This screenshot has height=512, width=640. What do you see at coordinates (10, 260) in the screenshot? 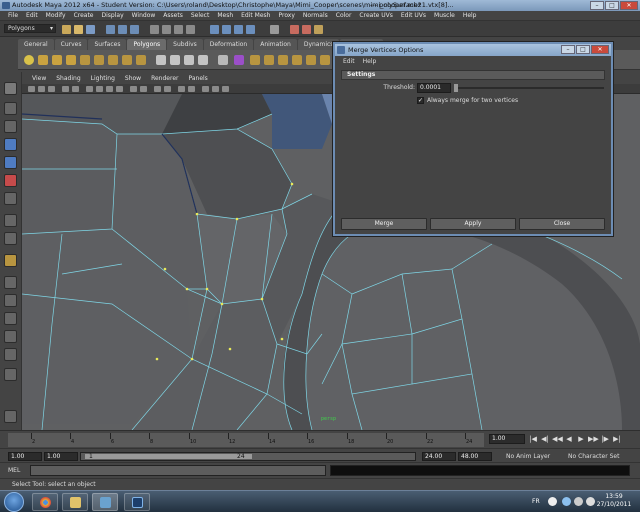
I see `last-tool-icon` at bounding box center [10, 260].